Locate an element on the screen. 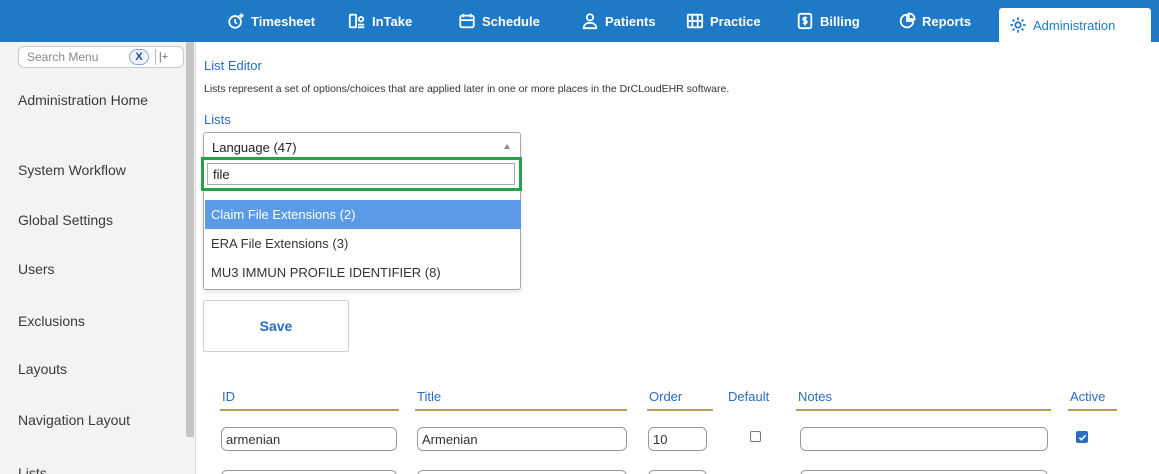 The image size is (1159, 474). row-id-input: armenian is located at coordinates (309, 439).